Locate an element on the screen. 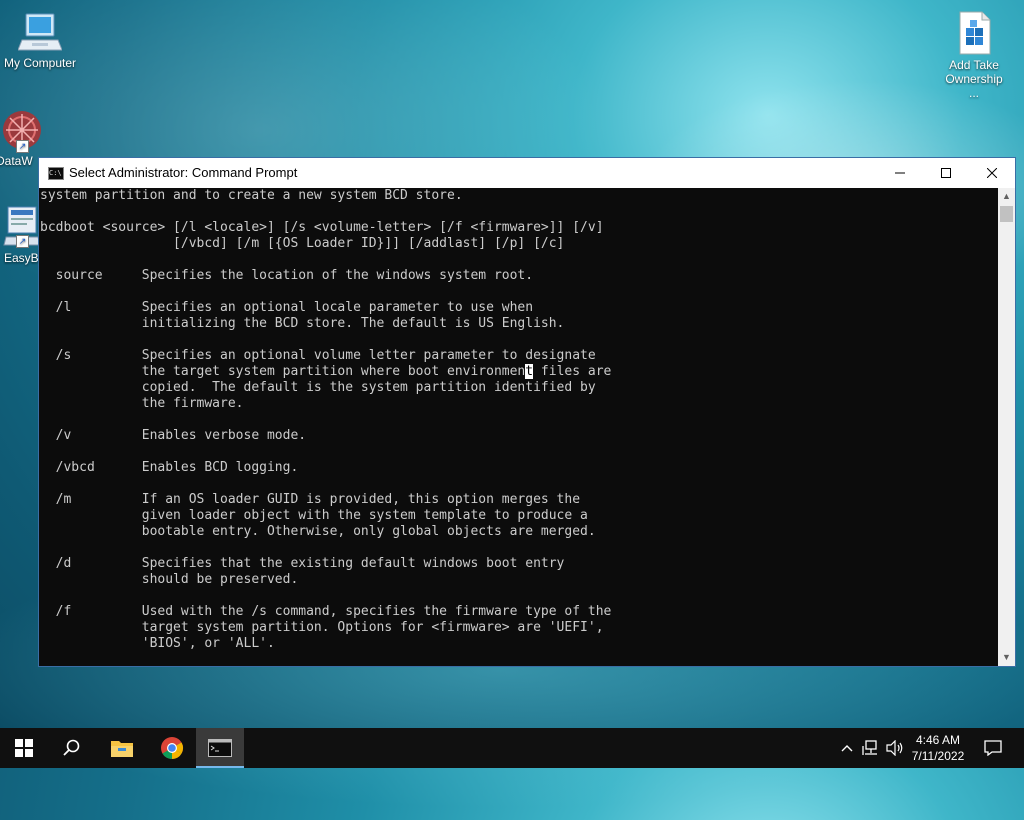 Image resolution: width=1024 pixels, height=820 pixels. file-explorer-icon is located at coordinates (122, 749).